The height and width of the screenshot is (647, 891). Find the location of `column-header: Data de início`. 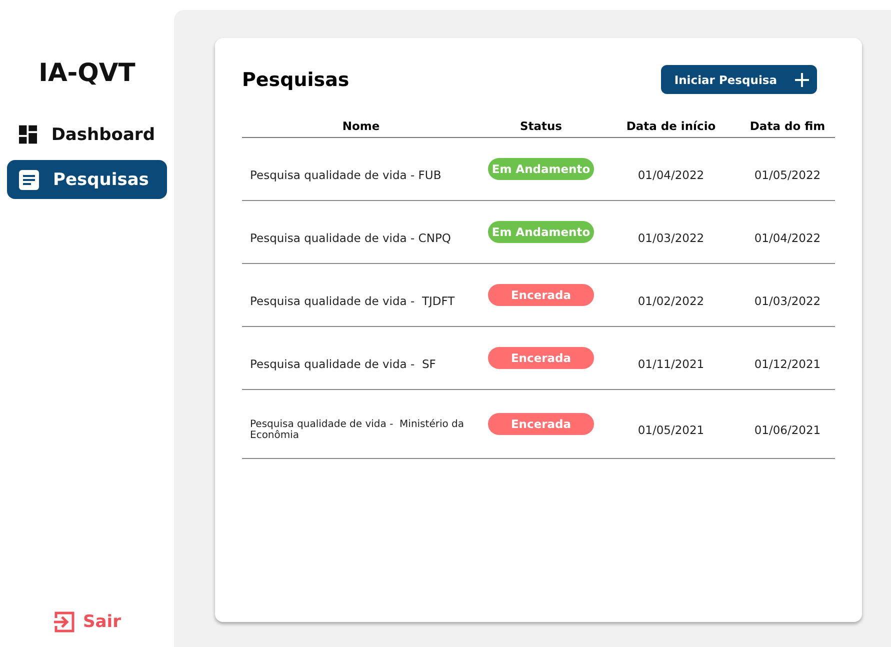

column-header: Data de início is located at coordinates (671, 126).